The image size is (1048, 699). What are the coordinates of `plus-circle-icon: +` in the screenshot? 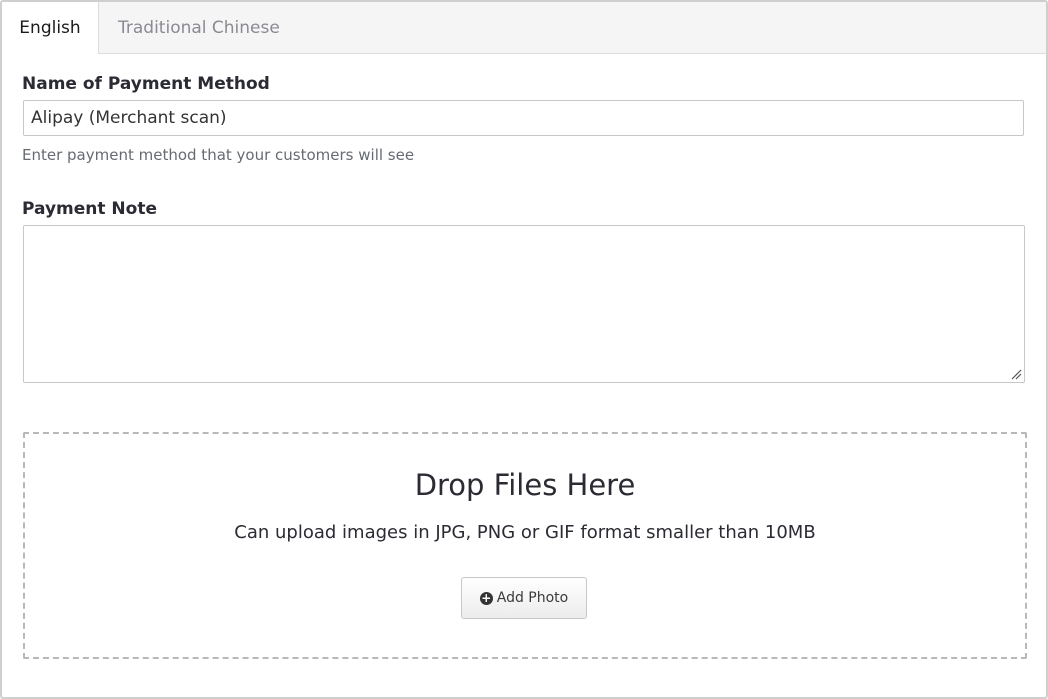 It's located at (486, 597).